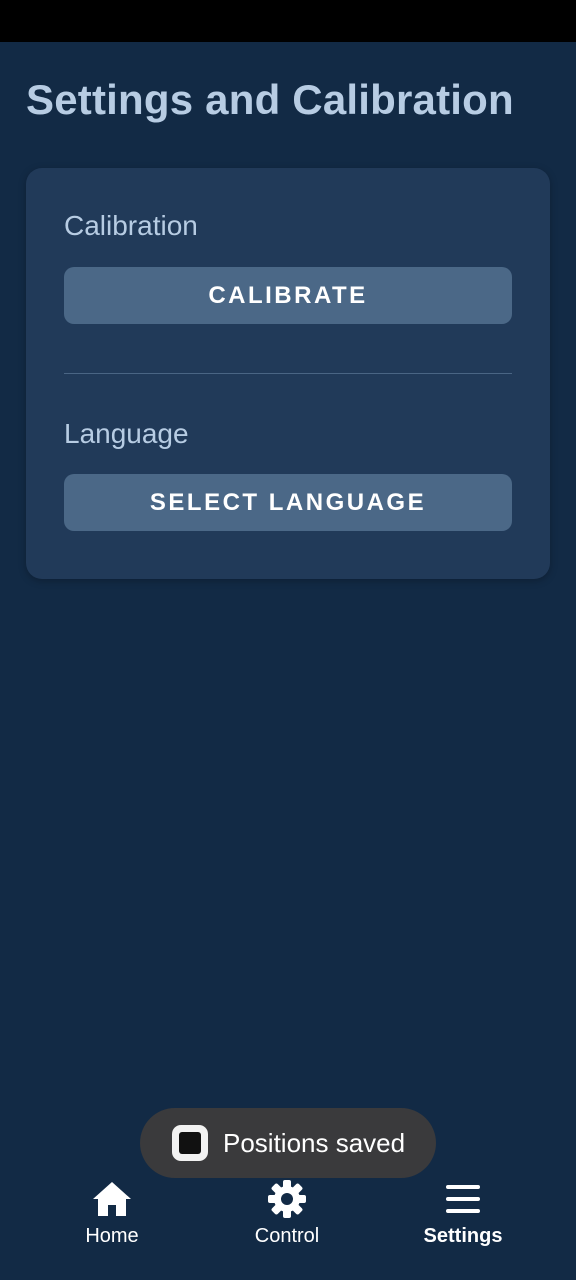  I want to click on select-language-button: SELECT LANGUAGE, so click(288, 502).